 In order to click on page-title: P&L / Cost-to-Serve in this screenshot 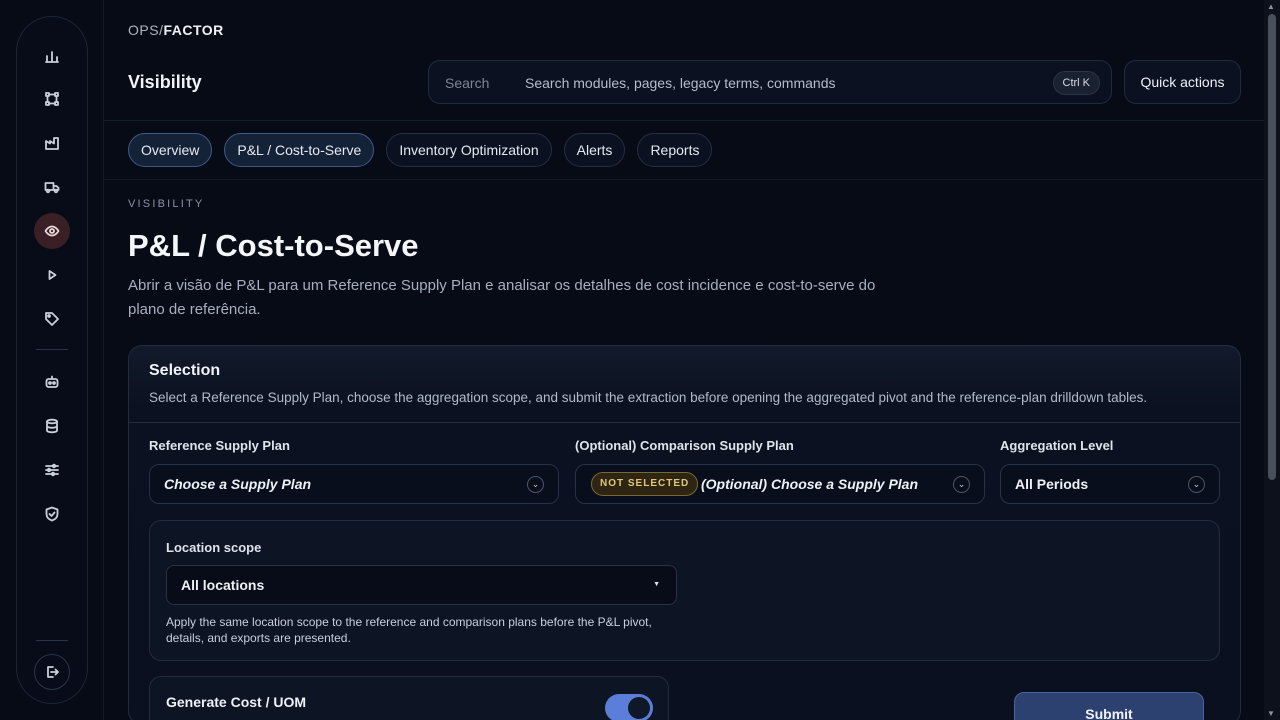, I will do `click(273, 245)`.